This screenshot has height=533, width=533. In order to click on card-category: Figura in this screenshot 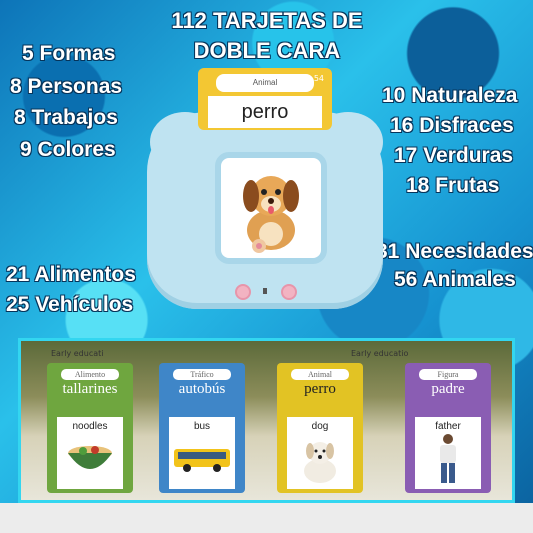, I will do `click(448, 374)`.